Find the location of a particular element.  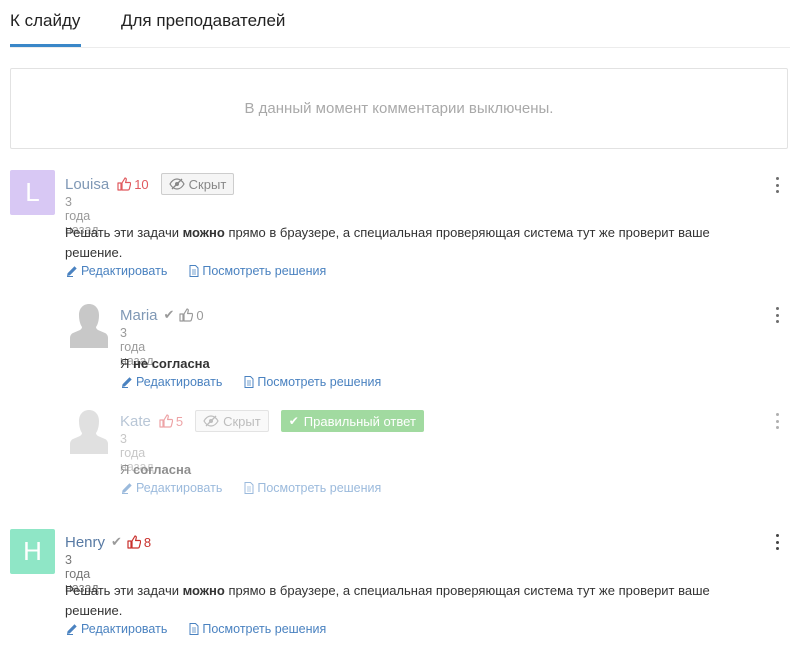

comments-disabled-text: В данный момент комментарии выключены. is located at coordinates (399, 108).